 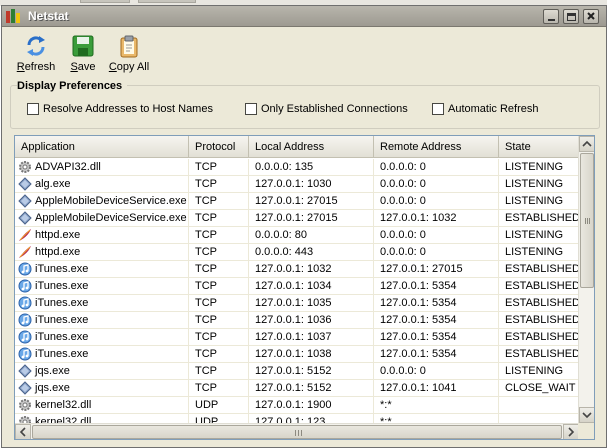 What do you see at coordinates (436, 147) in the screenshot?
I see `column-header-remote-address: Remote Address` at bounding box center [436, 147].